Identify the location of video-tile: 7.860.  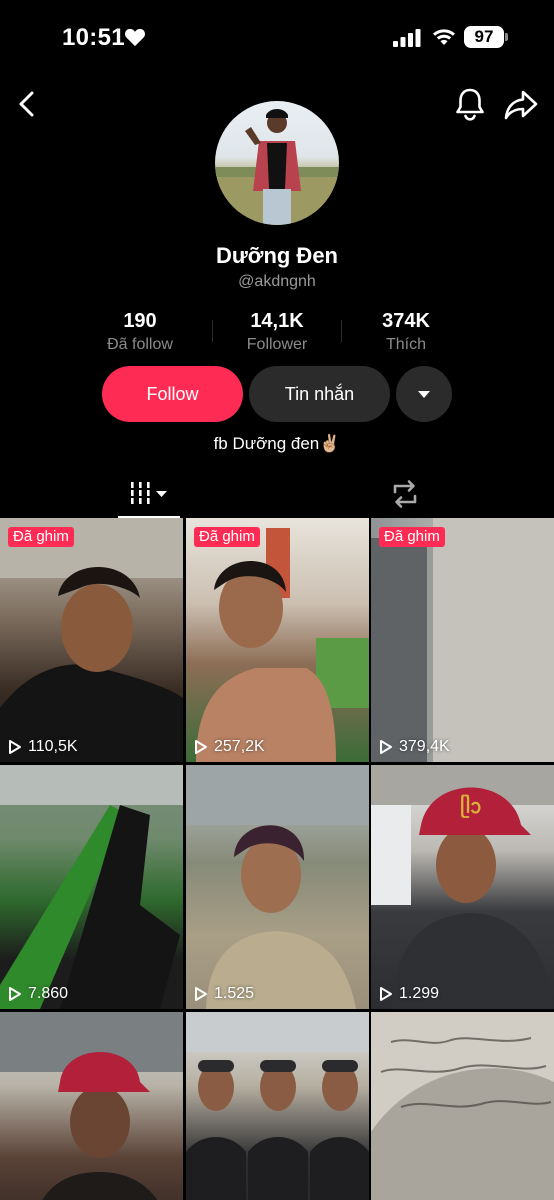
(91, 887).